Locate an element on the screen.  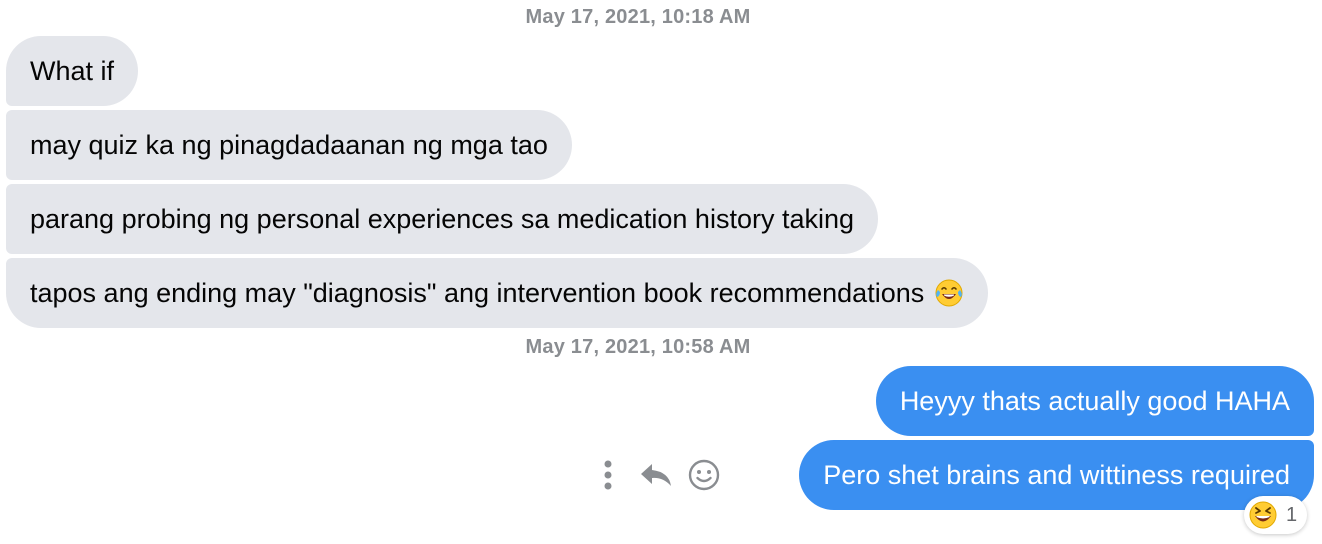
message-bubble-outgoing: Pero shet brains and wittiness required is located at coordinates (1056, 475).